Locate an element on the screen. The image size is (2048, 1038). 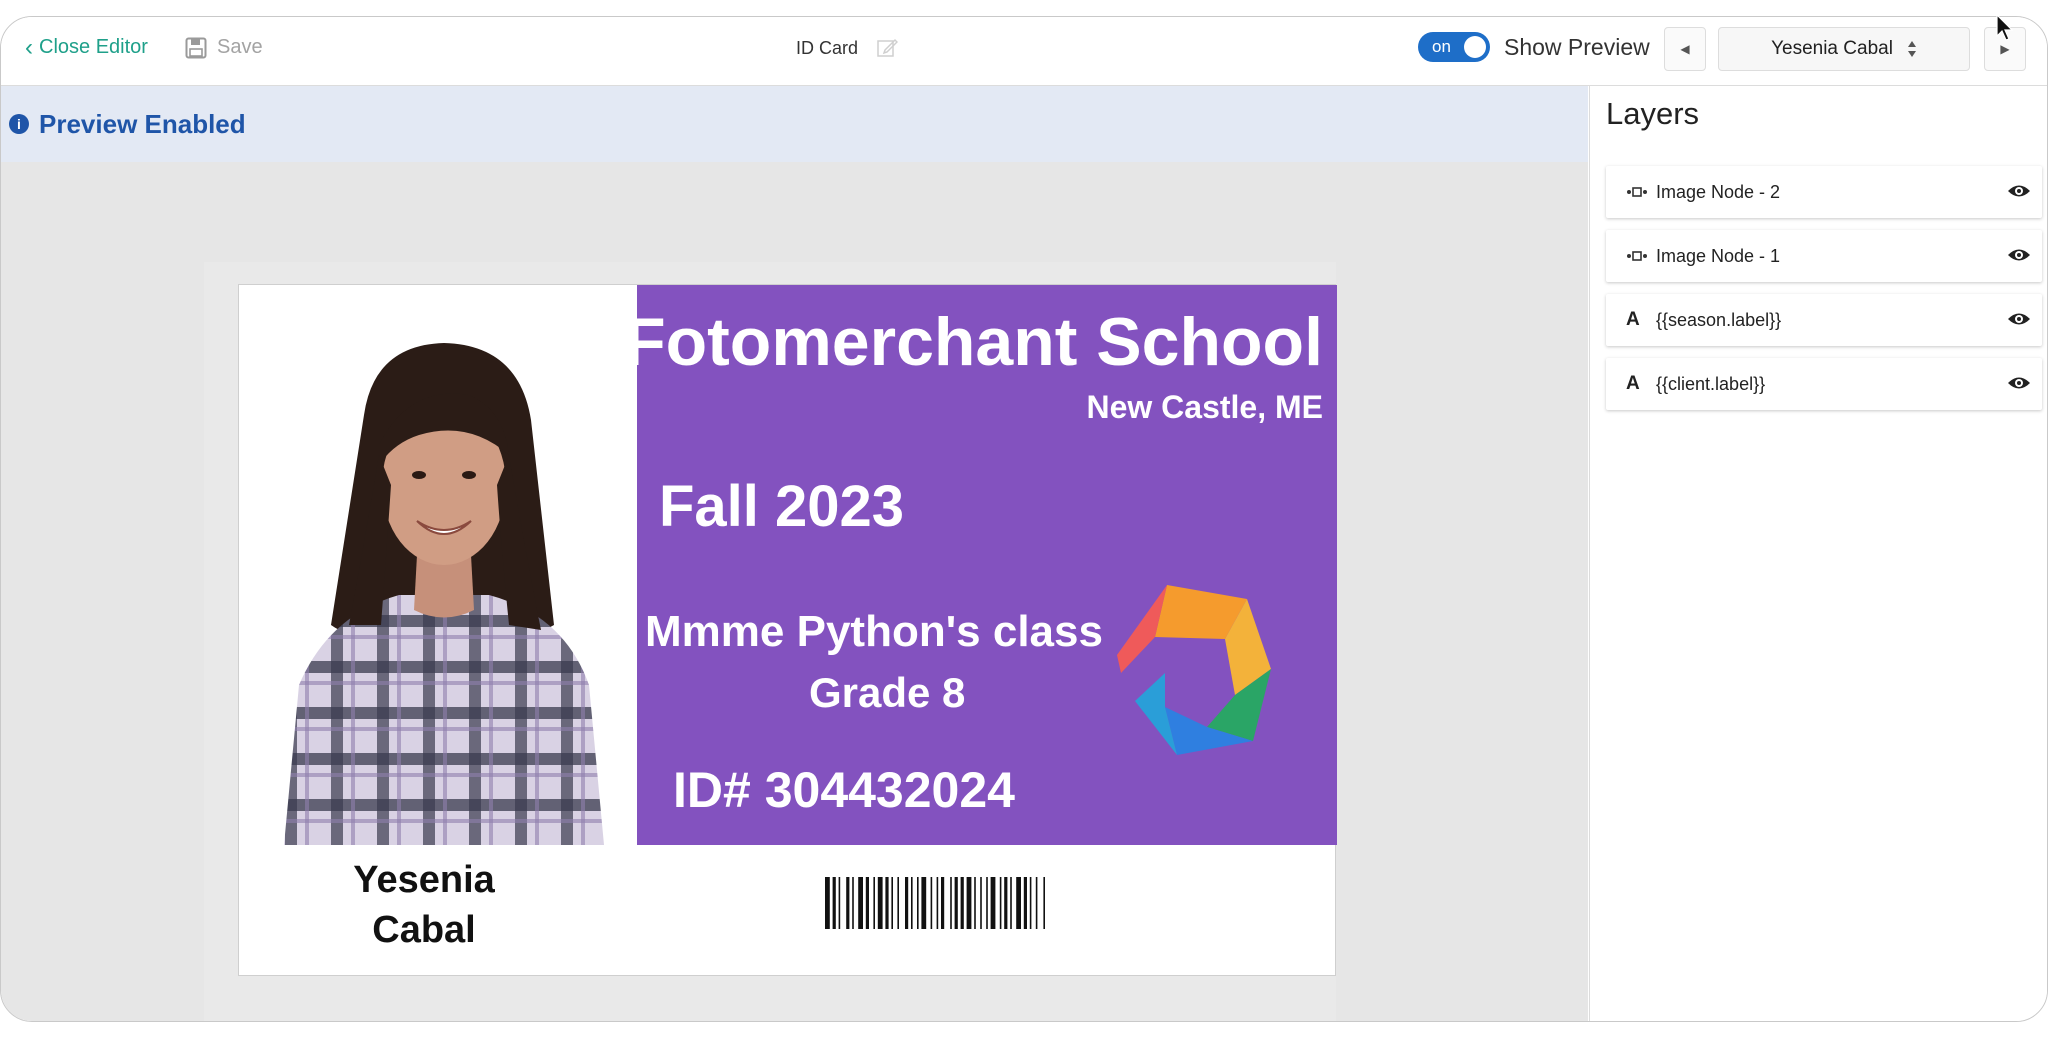
caret-right-icon: ▶ is located at coordinates (2005, 49).